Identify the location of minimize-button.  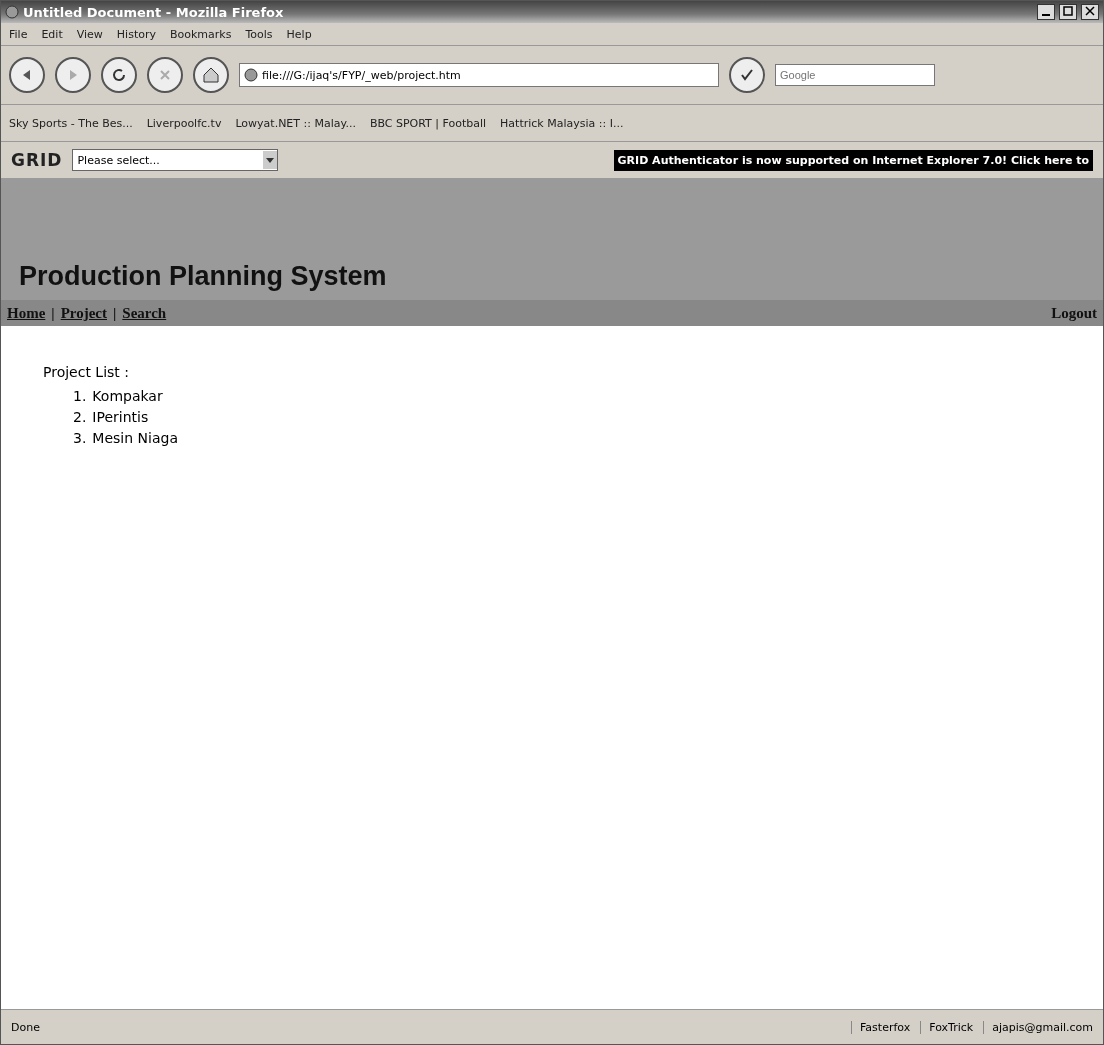
(1046, 12).